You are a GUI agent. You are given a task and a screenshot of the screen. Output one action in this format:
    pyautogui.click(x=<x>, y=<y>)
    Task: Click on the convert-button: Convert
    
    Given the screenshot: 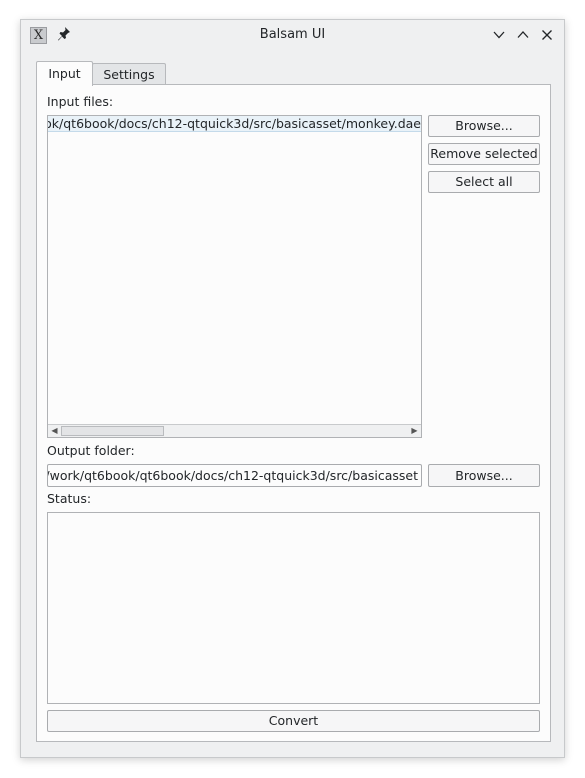 What is the action you would take?
    pyautogui.click(x=293, y=721)
    